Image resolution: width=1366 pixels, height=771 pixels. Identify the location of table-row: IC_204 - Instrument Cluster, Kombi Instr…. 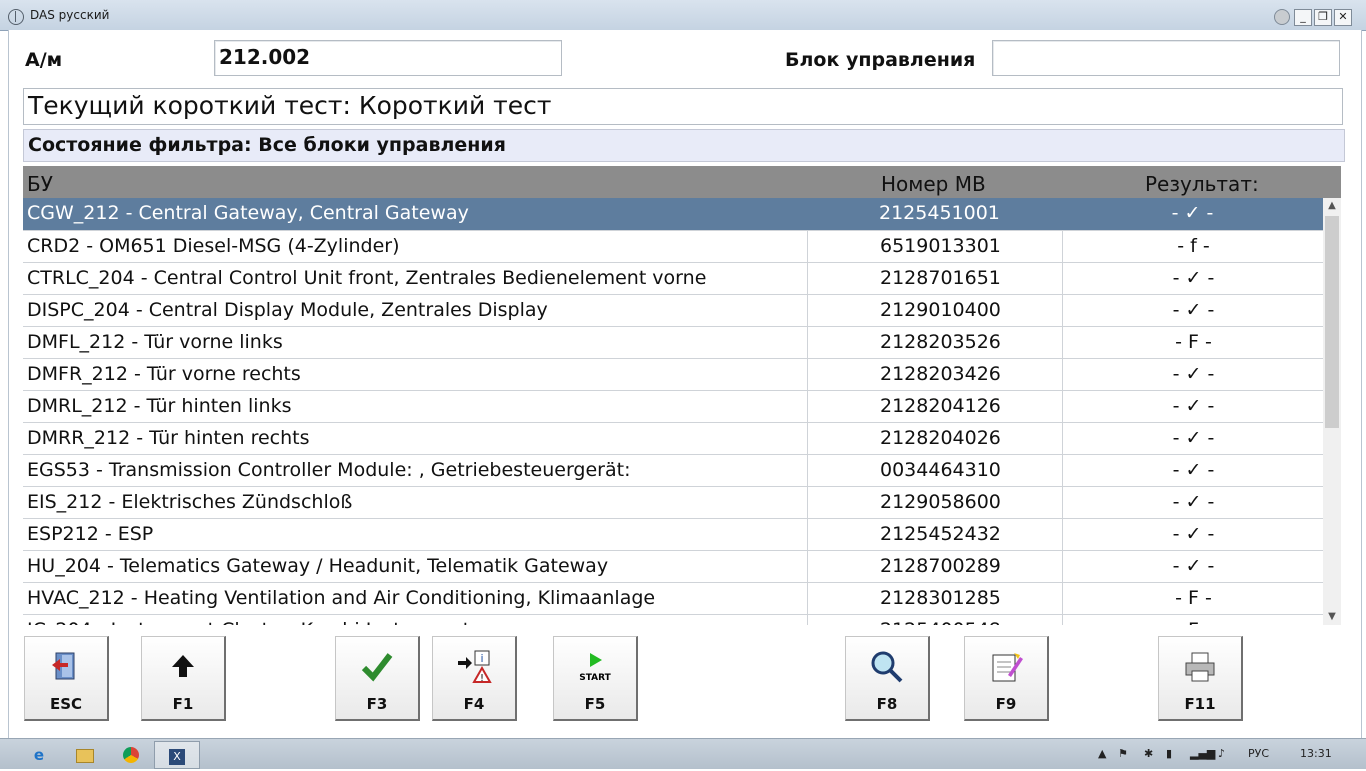
(673, 620).